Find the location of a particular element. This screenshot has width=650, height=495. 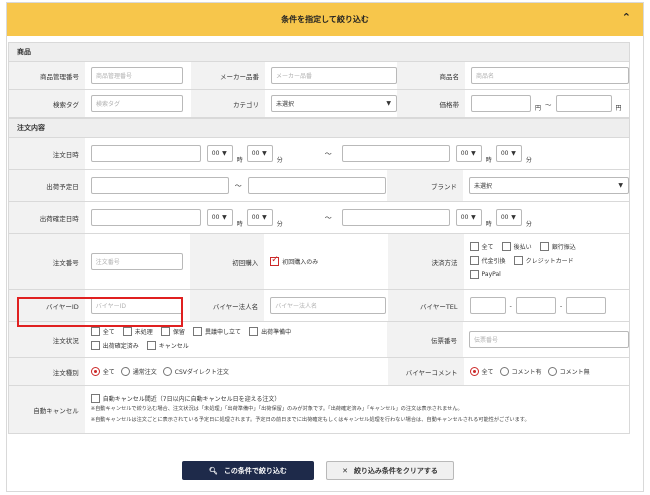

price-max-input is located at coordinates (583, 103).